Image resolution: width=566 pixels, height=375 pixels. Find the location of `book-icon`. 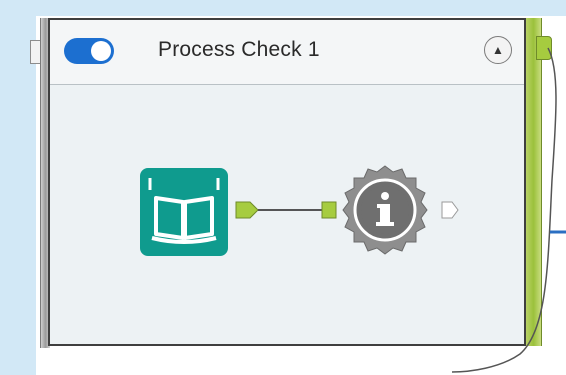

book-icon is located at coordinates (184, 211).